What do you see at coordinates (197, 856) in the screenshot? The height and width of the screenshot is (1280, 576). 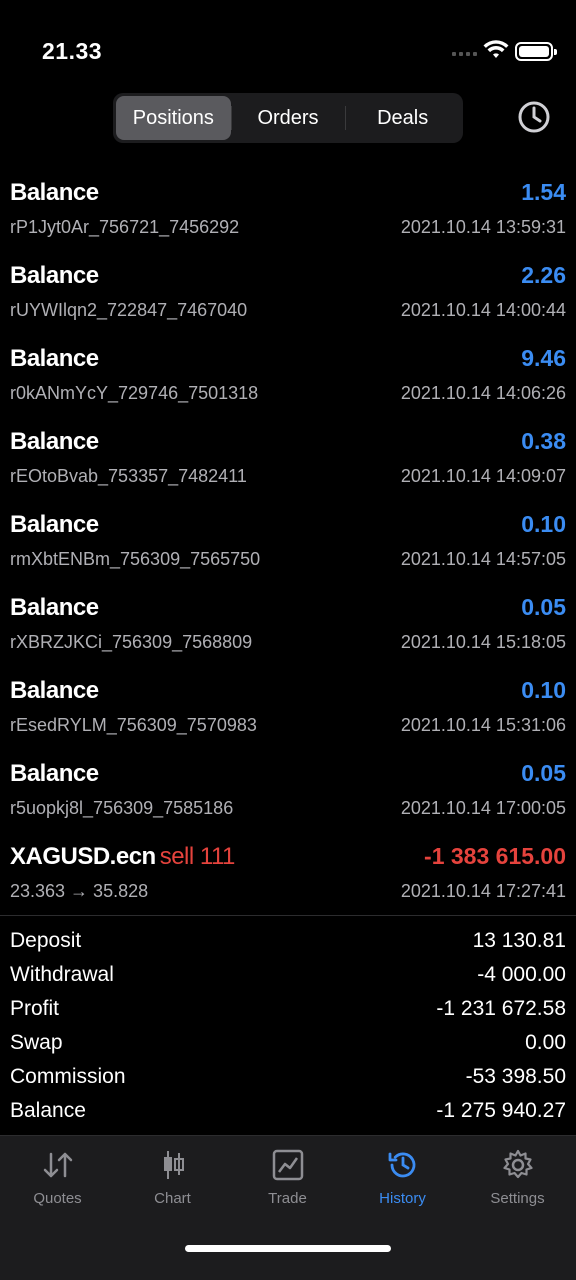 I see `deal-operation: sell 111` at bounding box center [197, 856].